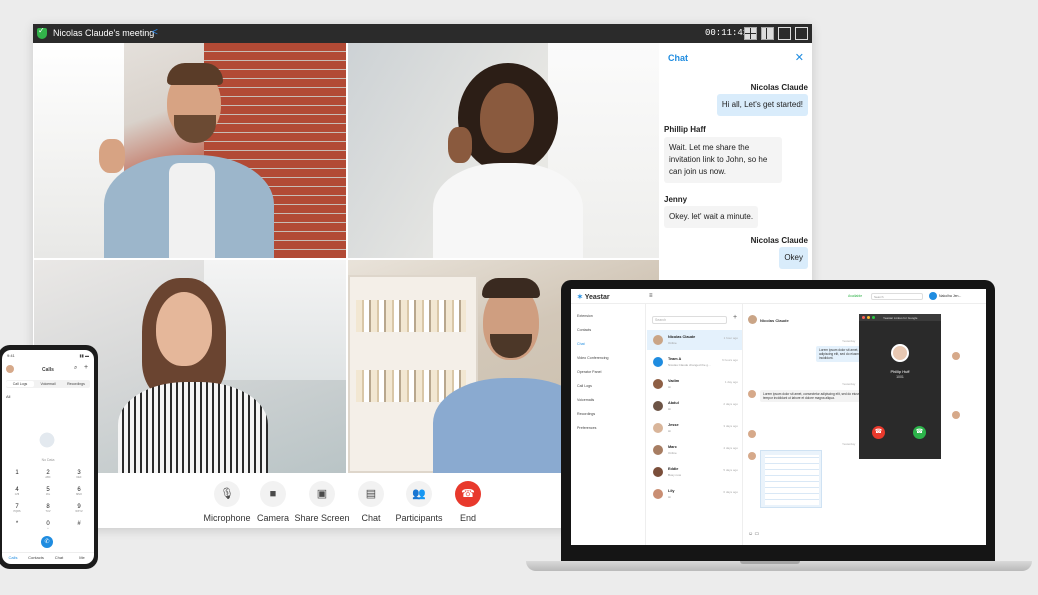 The image size is (1038, 595). Describe the element at coordinates (878, 432) in the screenshot. I see `decline-call-button: ☎` at that location.